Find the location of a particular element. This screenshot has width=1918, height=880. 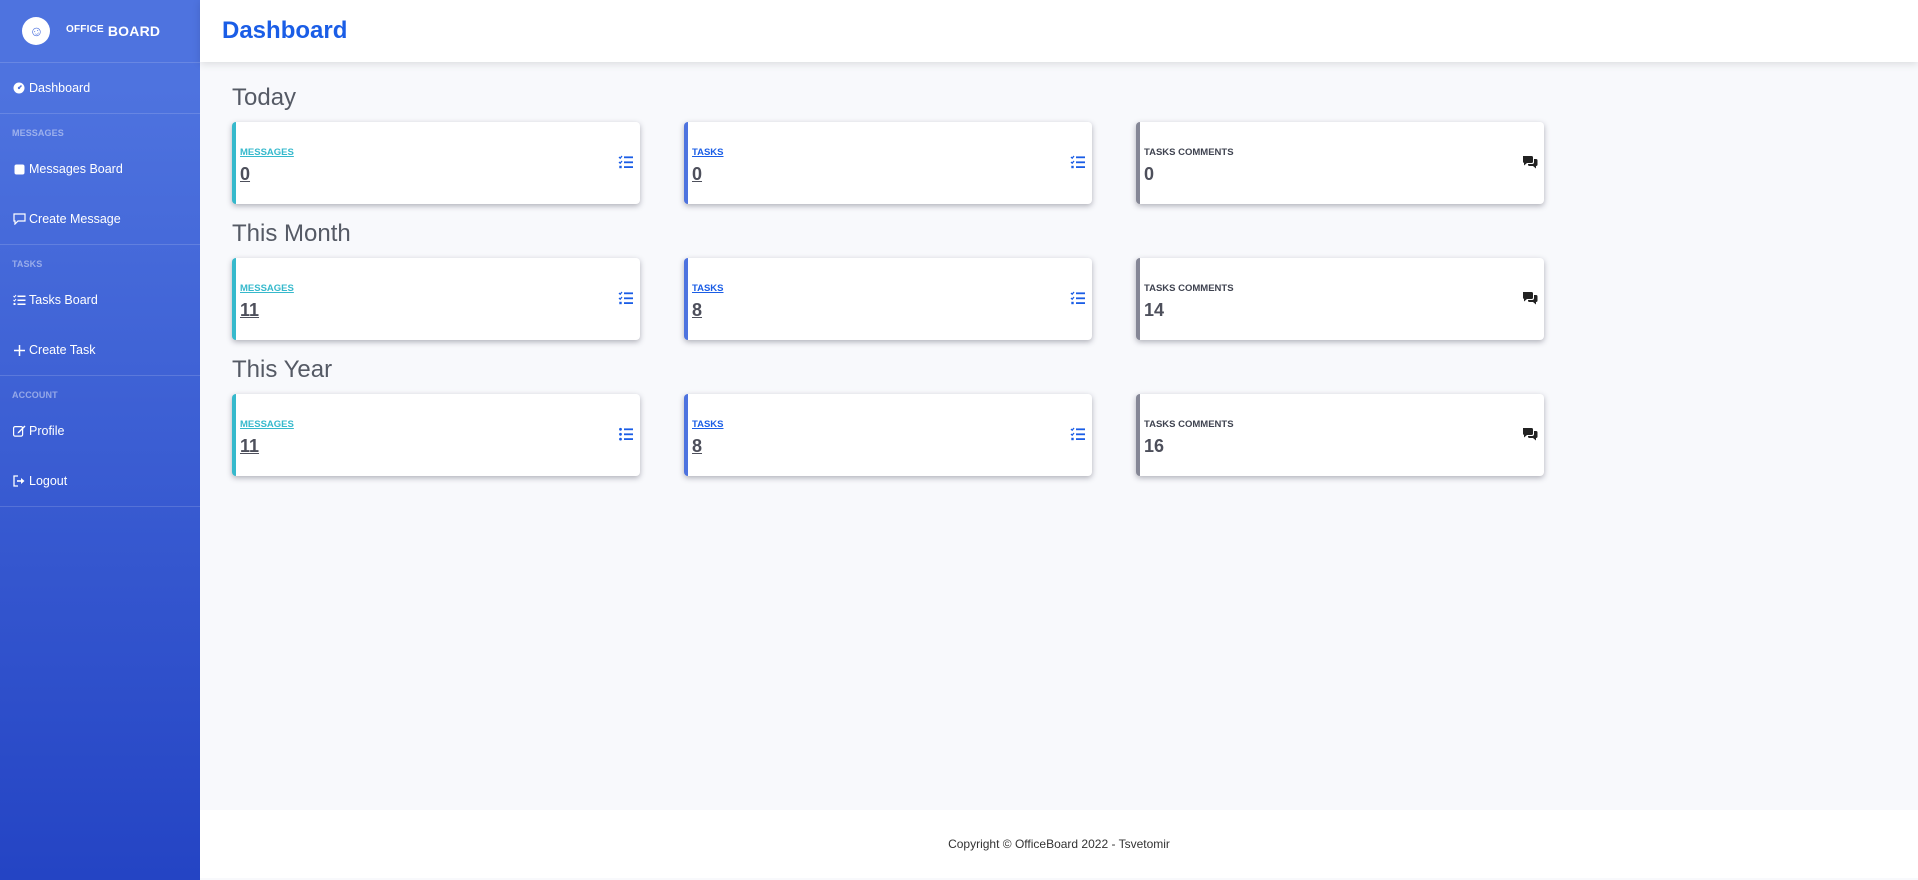

messages-card: MESSAGES 0 is located at coordinates (436, 163).